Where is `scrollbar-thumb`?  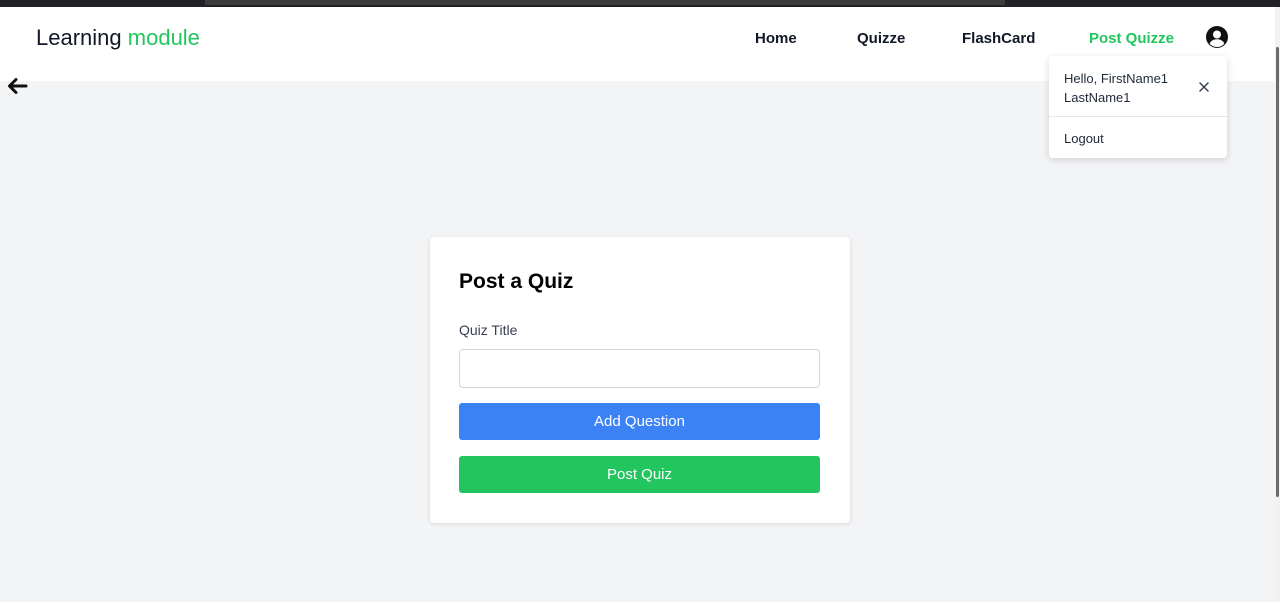
scrollbar-thumb is located at coordinates (1277, 272).